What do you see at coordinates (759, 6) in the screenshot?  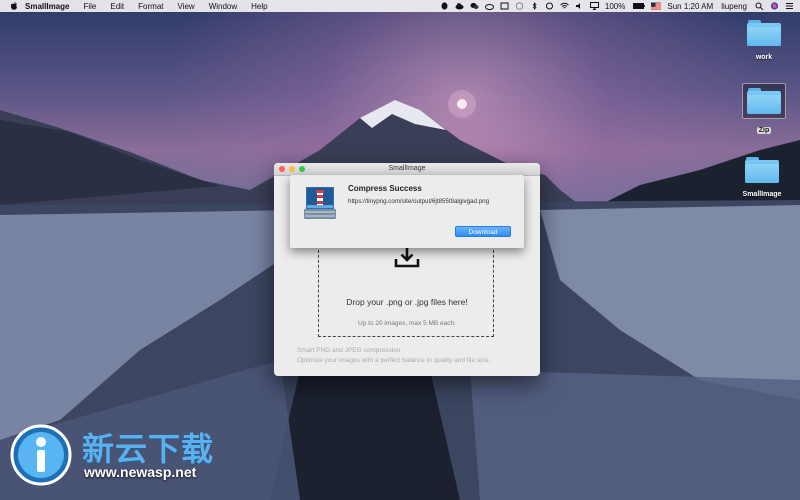 I see `spotlight-search-icon` at bounding box center [759, 6].